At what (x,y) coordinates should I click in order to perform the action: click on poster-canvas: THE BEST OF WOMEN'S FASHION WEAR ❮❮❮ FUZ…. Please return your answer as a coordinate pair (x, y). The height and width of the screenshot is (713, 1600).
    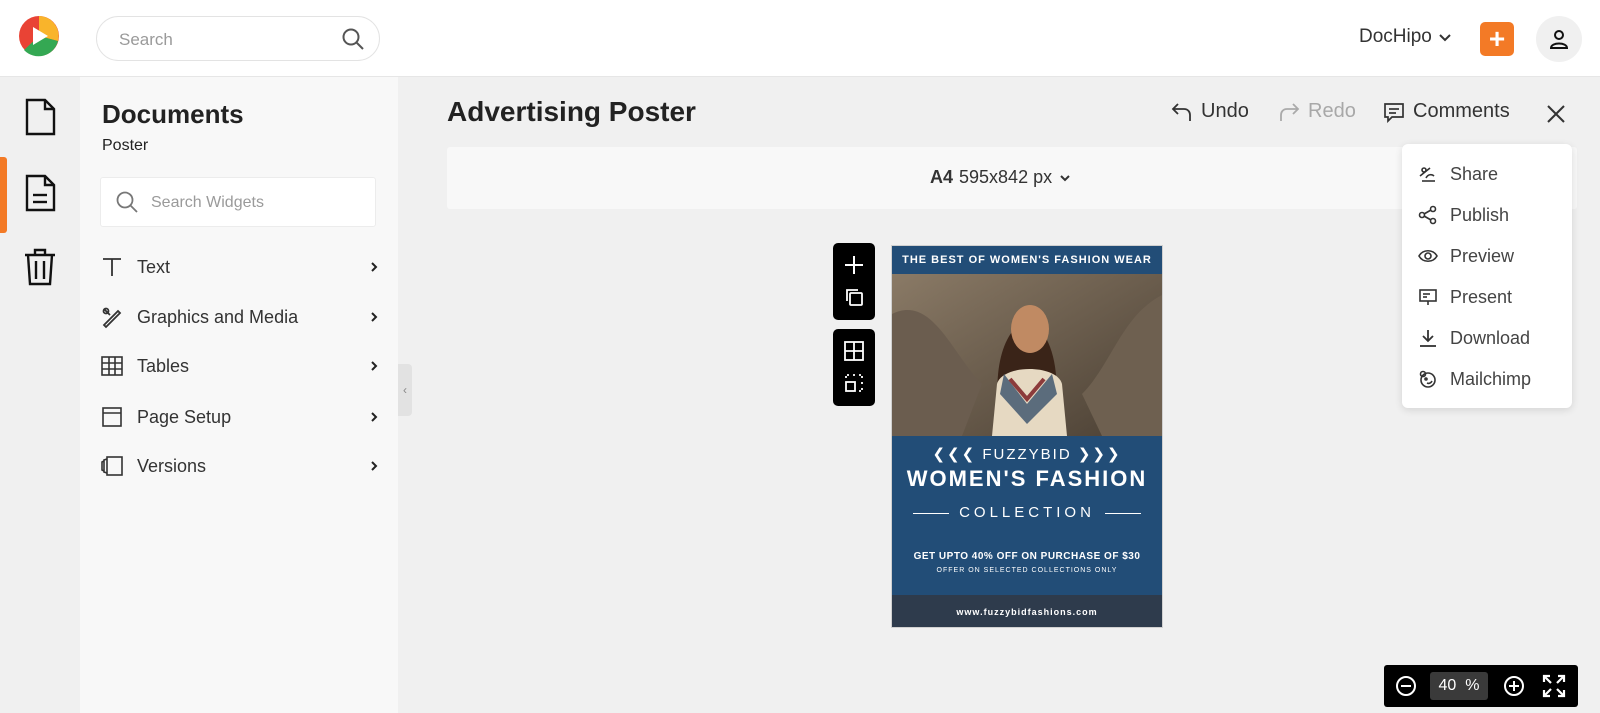
    Looking at the image, I should click on (1027, 436).